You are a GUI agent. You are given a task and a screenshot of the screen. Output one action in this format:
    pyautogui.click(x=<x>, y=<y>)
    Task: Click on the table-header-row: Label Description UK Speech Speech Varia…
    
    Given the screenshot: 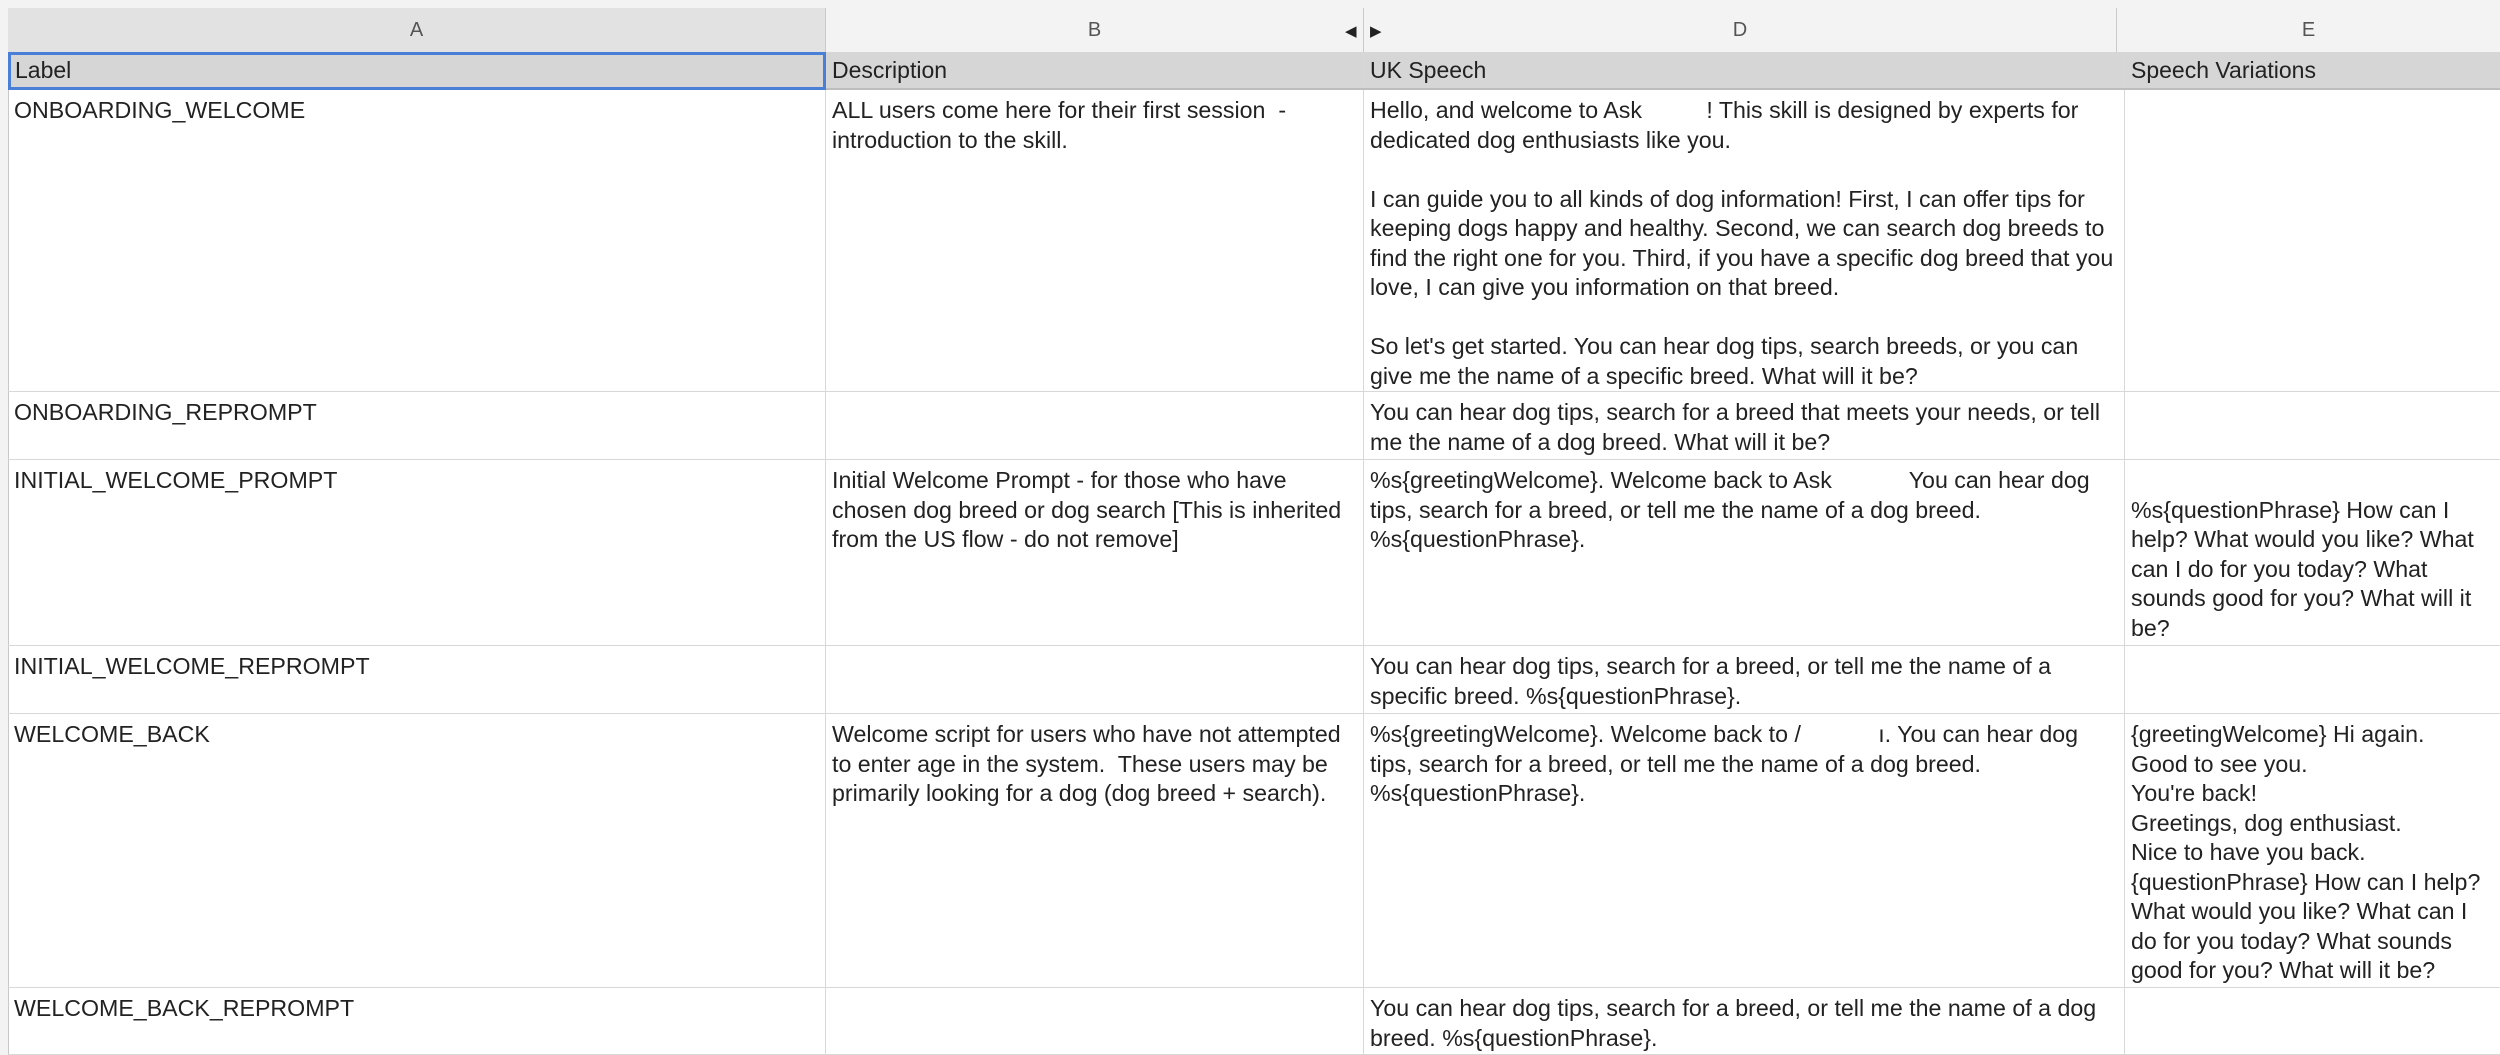 What is the action you would take?
    pyautogui.click(x=1254, y=71)
    